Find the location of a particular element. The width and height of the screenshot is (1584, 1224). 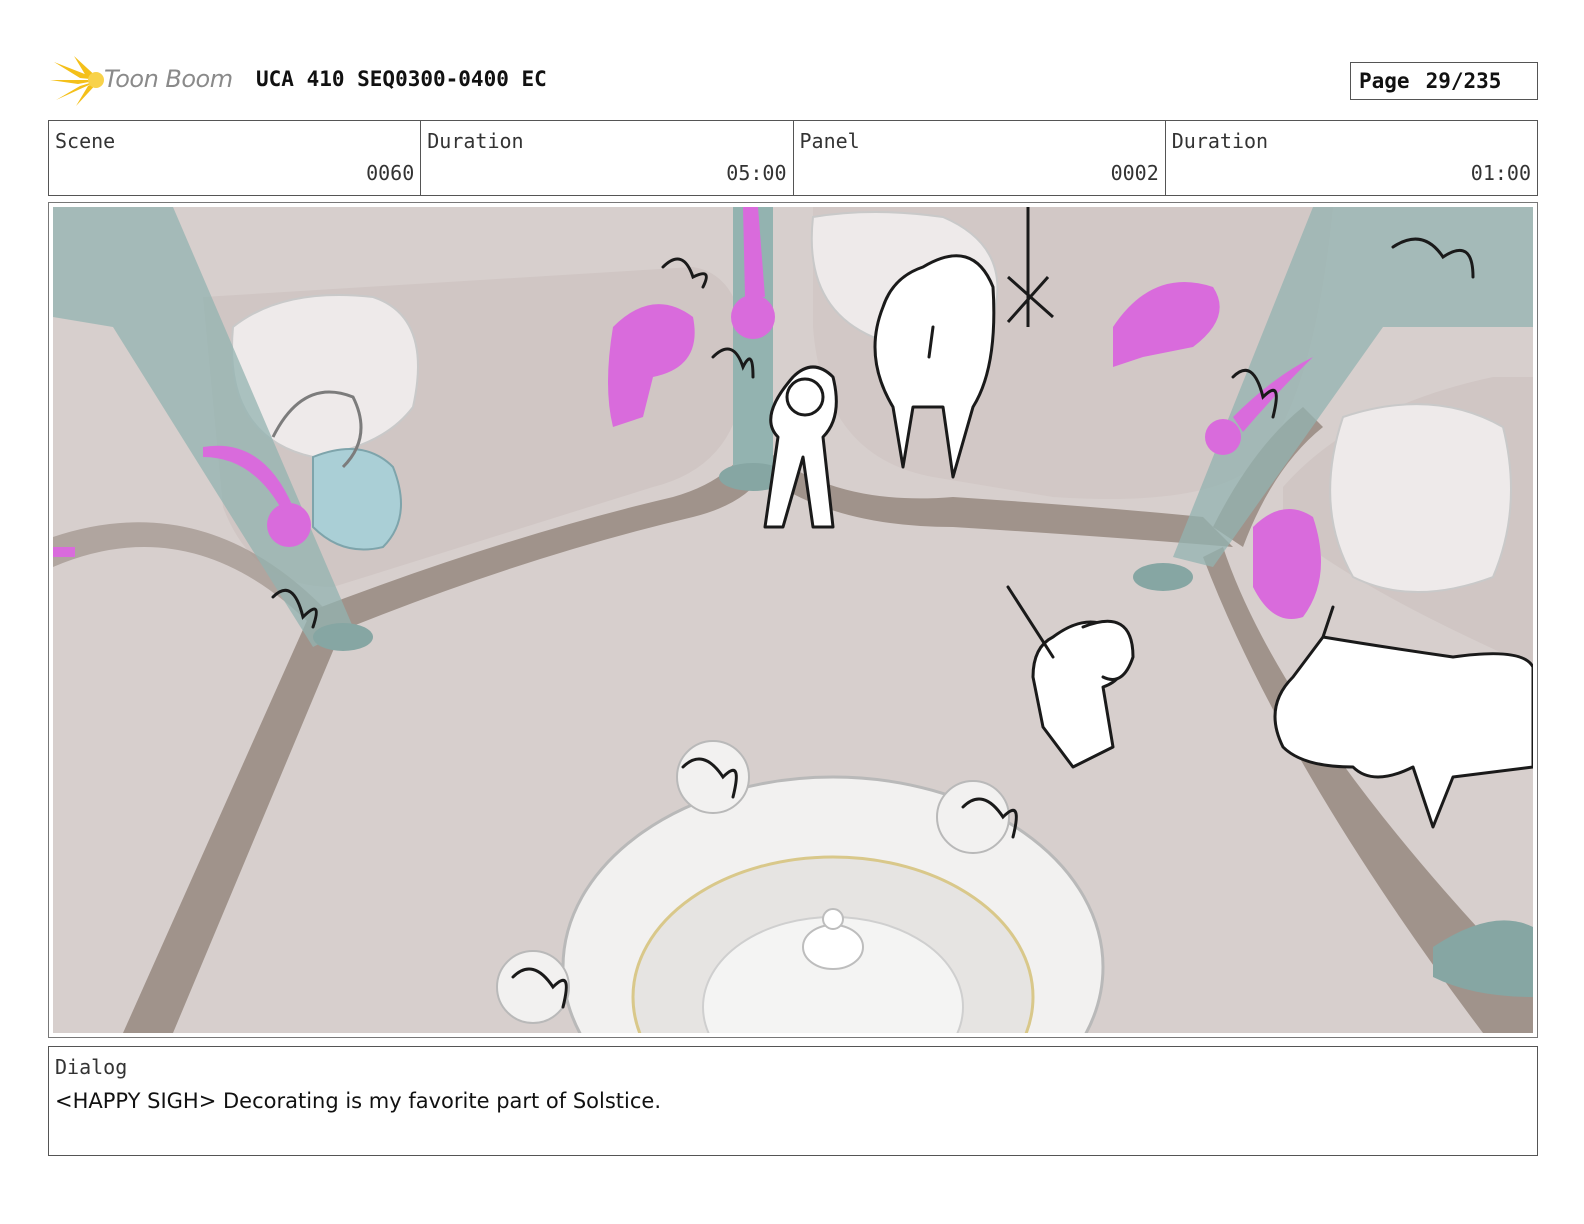

panel-cell: Panel 0002 is located at coordinates (980, 158).